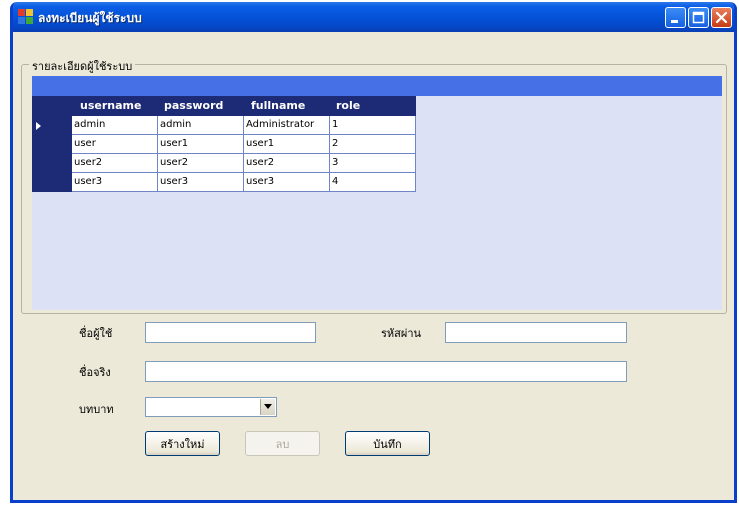  Describe the element at coordinates (373, 182) in the screenshot. I see `cell-role: 4` at that location.